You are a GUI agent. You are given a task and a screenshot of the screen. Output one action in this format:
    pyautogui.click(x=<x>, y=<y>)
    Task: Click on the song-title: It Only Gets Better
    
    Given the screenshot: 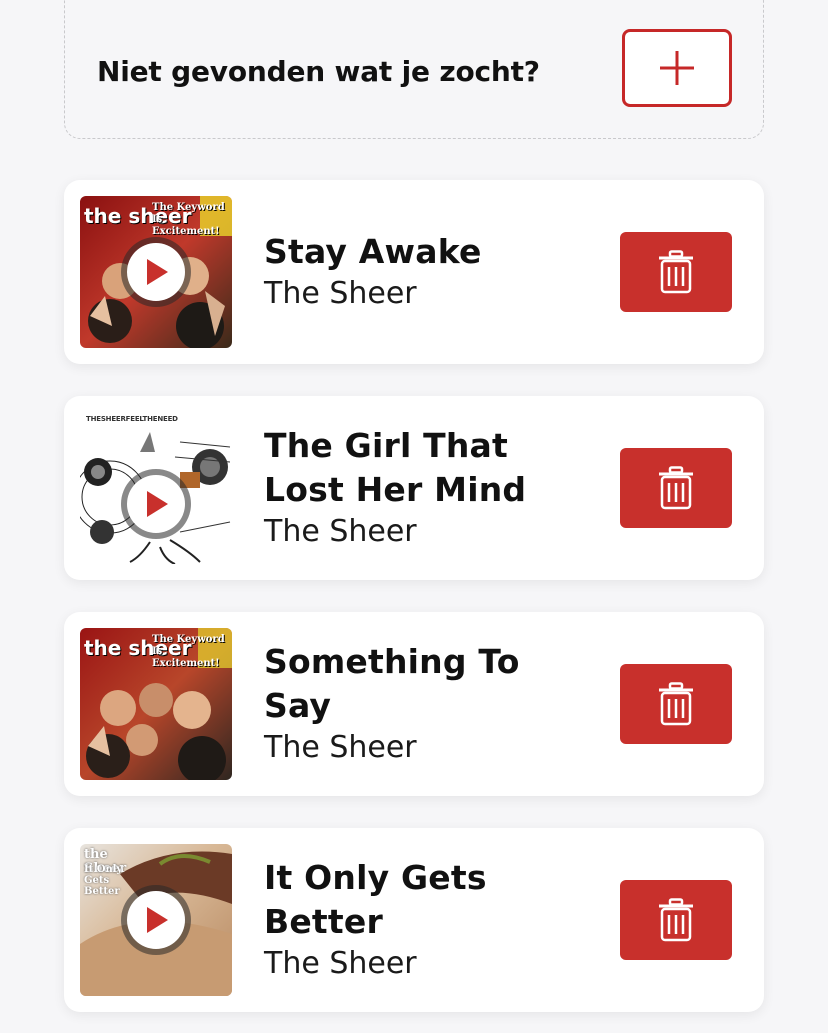 What is the action you would take?
    pyautogui.click(x=375, y=899)
    